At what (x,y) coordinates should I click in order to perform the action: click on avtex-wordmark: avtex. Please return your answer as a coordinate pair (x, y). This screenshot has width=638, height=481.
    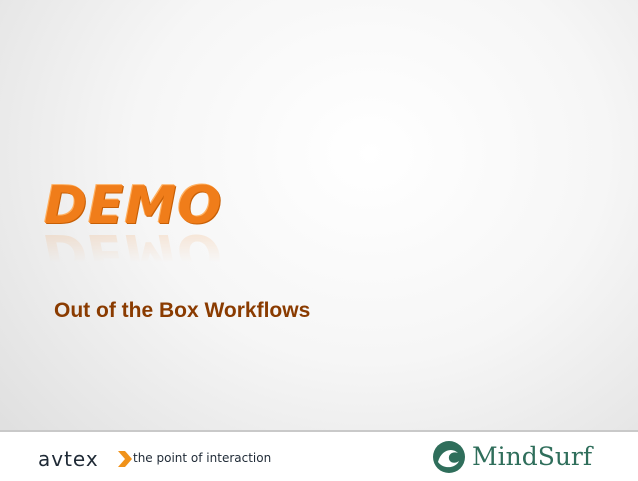
    Looking at the image, I should click on (68, 459).